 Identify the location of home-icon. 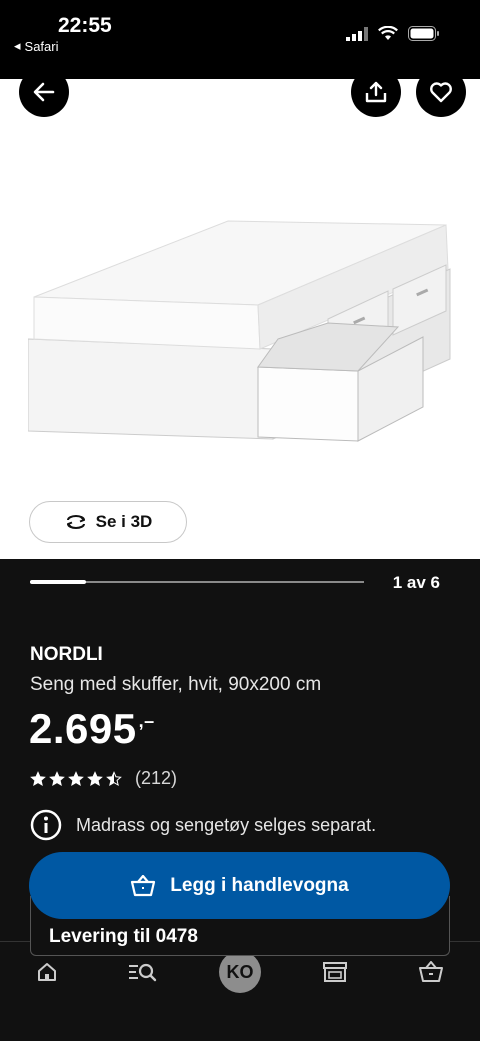
(47, 972).